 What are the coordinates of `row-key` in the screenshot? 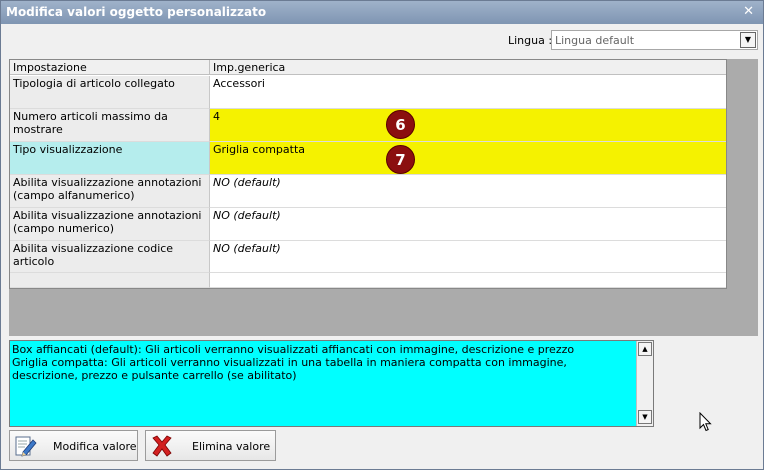 It's located at (110, 280).